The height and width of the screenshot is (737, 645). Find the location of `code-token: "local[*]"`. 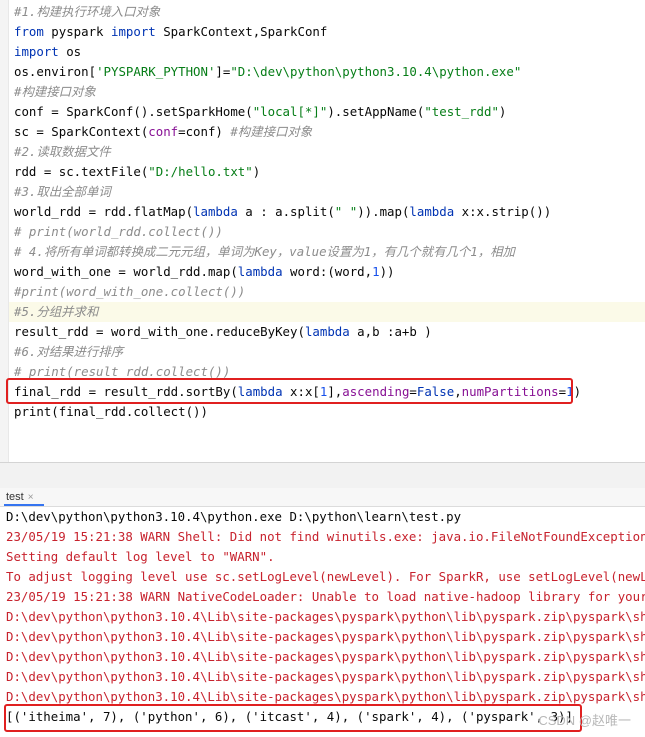

code-token: "local[*]" is located at coordinates (290, 111).